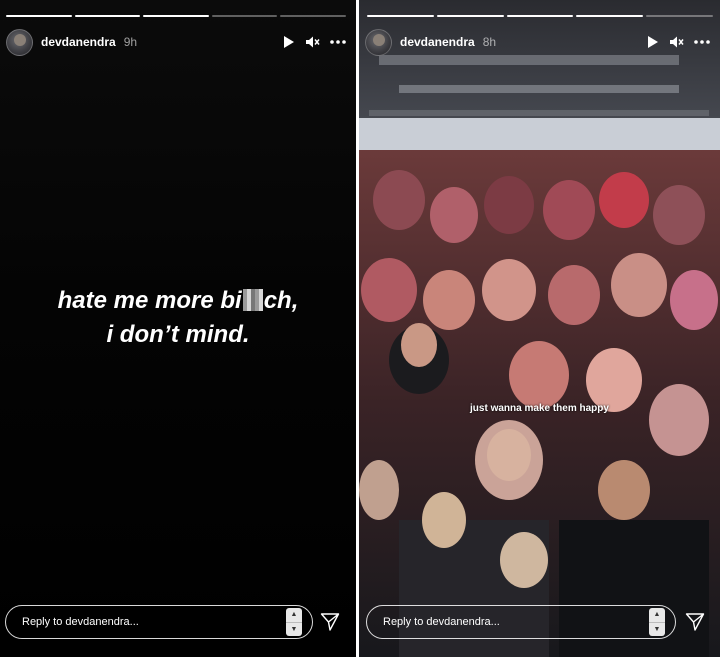 The image size is (720, 657). Describe the element at coordinates (178, 318) in the screenshot. I see `story-caption: hate me more bi ch, i don’t mind.` at that location.